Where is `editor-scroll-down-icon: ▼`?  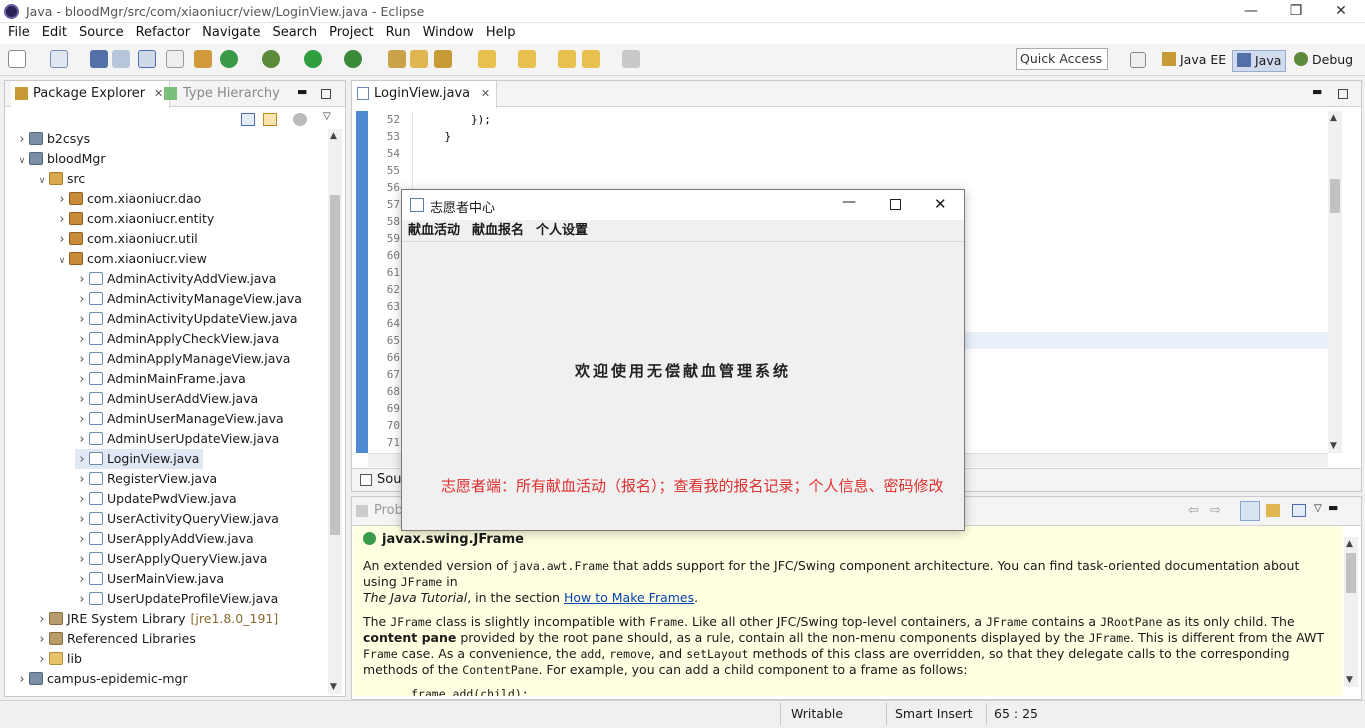 editor-scroll-down-icon: ▼ is located at coordinates (1333, 446).